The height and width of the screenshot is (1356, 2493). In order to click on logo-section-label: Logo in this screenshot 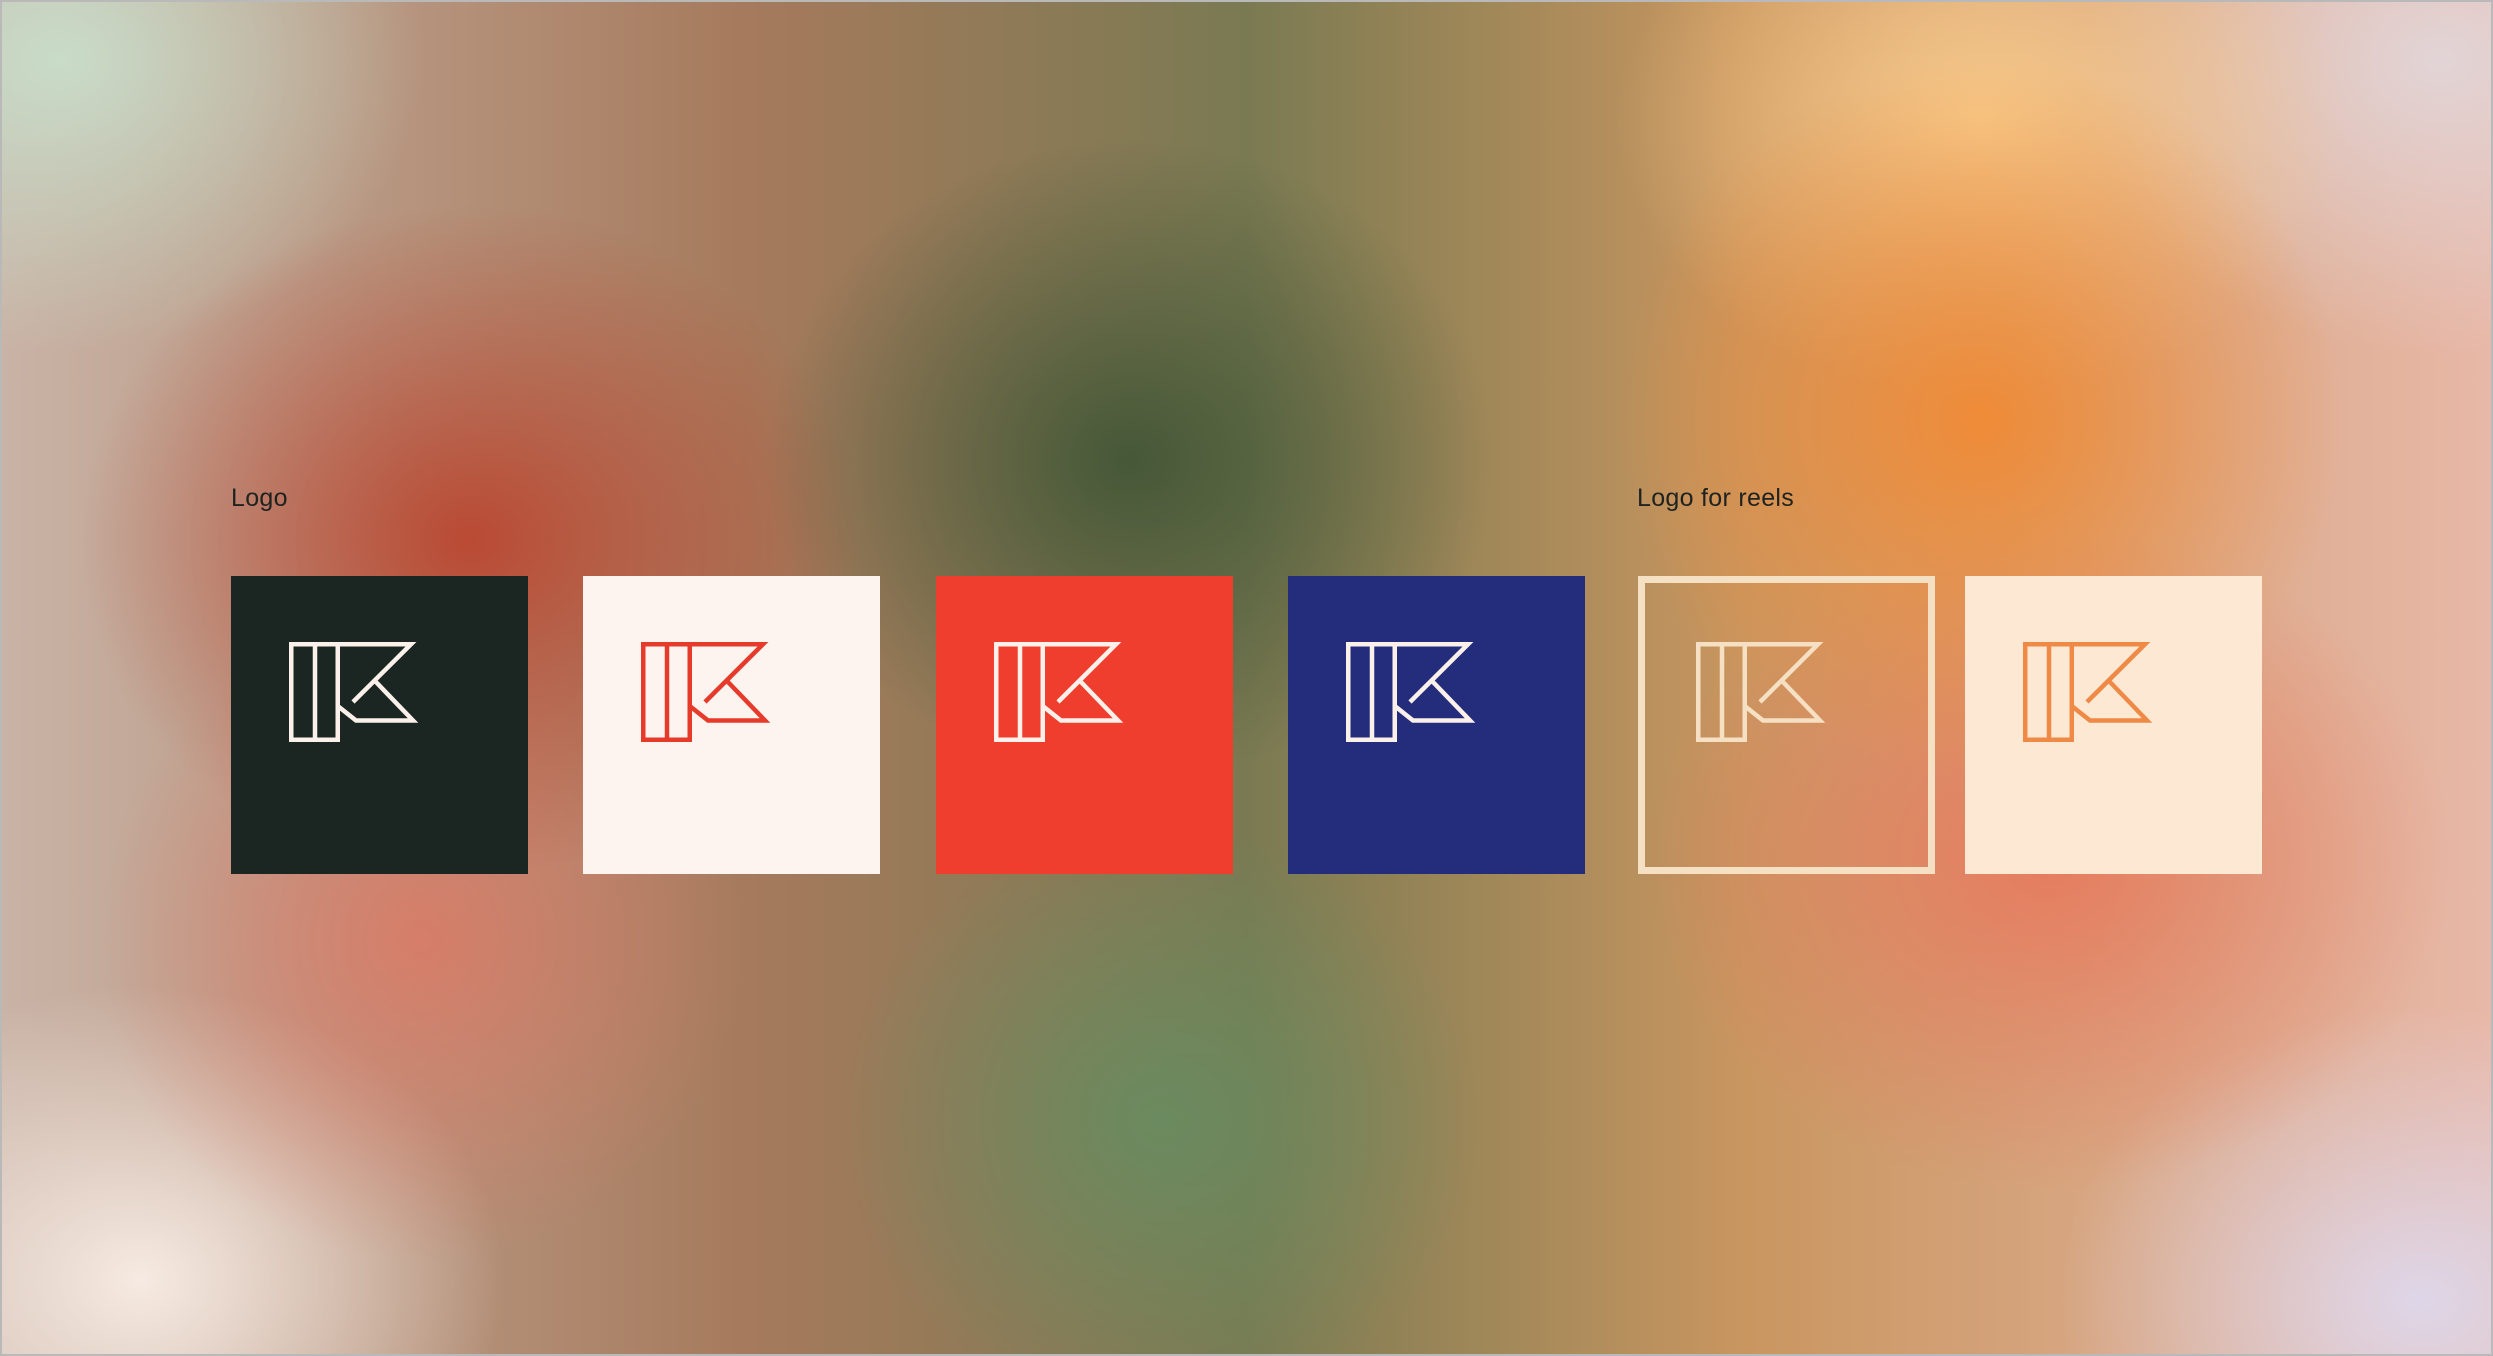, I will do `click(259, 498)`.